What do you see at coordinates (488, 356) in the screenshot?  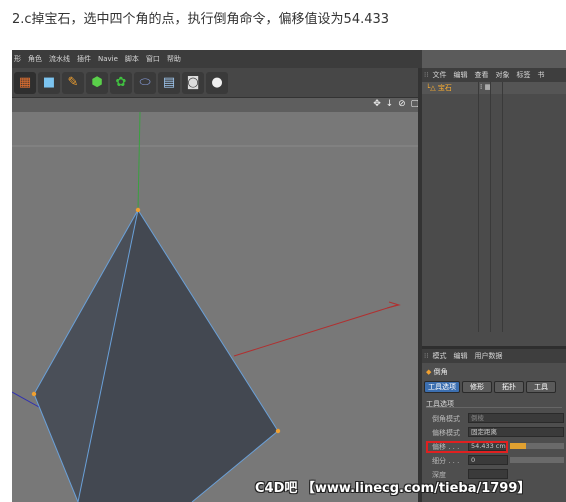 I see `am-menu-item: 用户数据` at bounding box center [488, 356].